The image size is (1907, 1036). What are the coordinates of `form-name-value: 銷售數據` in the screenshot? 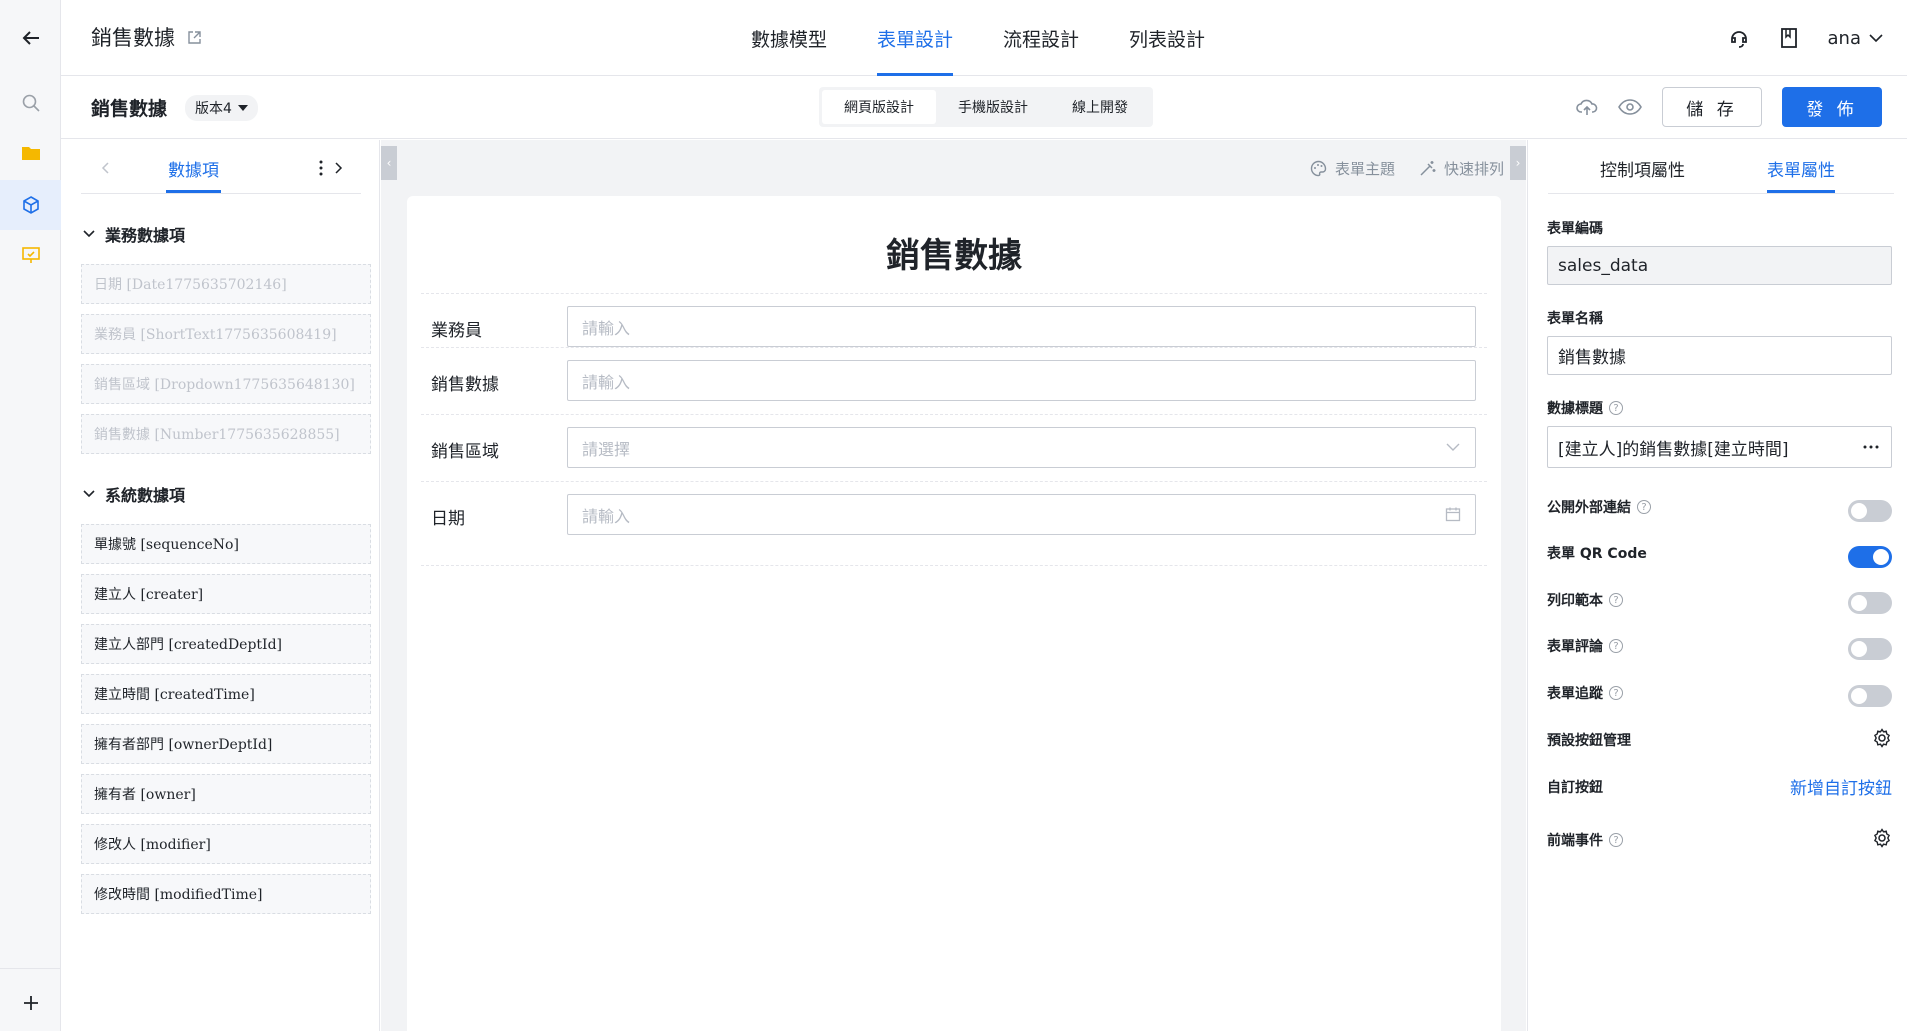 It's located at (1592, 358).